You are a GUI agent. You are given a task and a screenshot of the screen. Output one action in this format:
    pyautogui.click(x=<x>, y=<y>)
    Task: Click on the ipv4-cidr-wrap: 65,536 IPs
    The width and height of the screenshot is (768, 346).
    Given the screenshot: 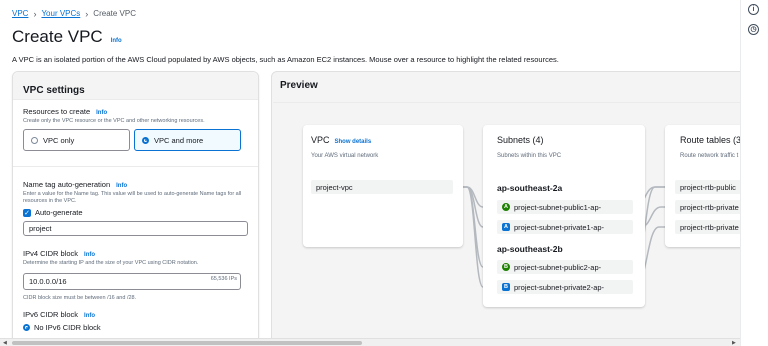 What is the action you would take?
    pyautogui.click(x=132, y=280)
    